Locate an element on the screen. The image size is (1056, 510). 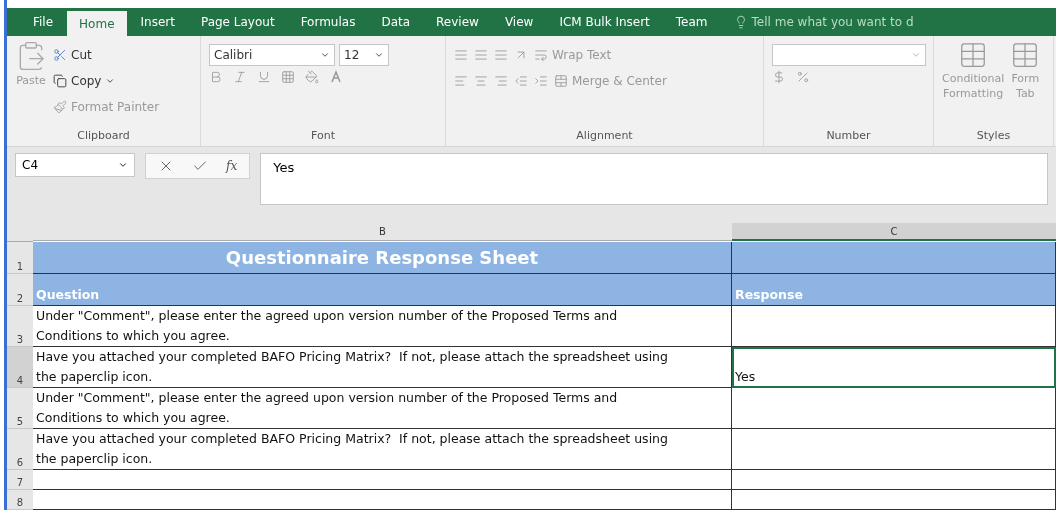
increase-indent-icon is located at coordinates (541, 81).